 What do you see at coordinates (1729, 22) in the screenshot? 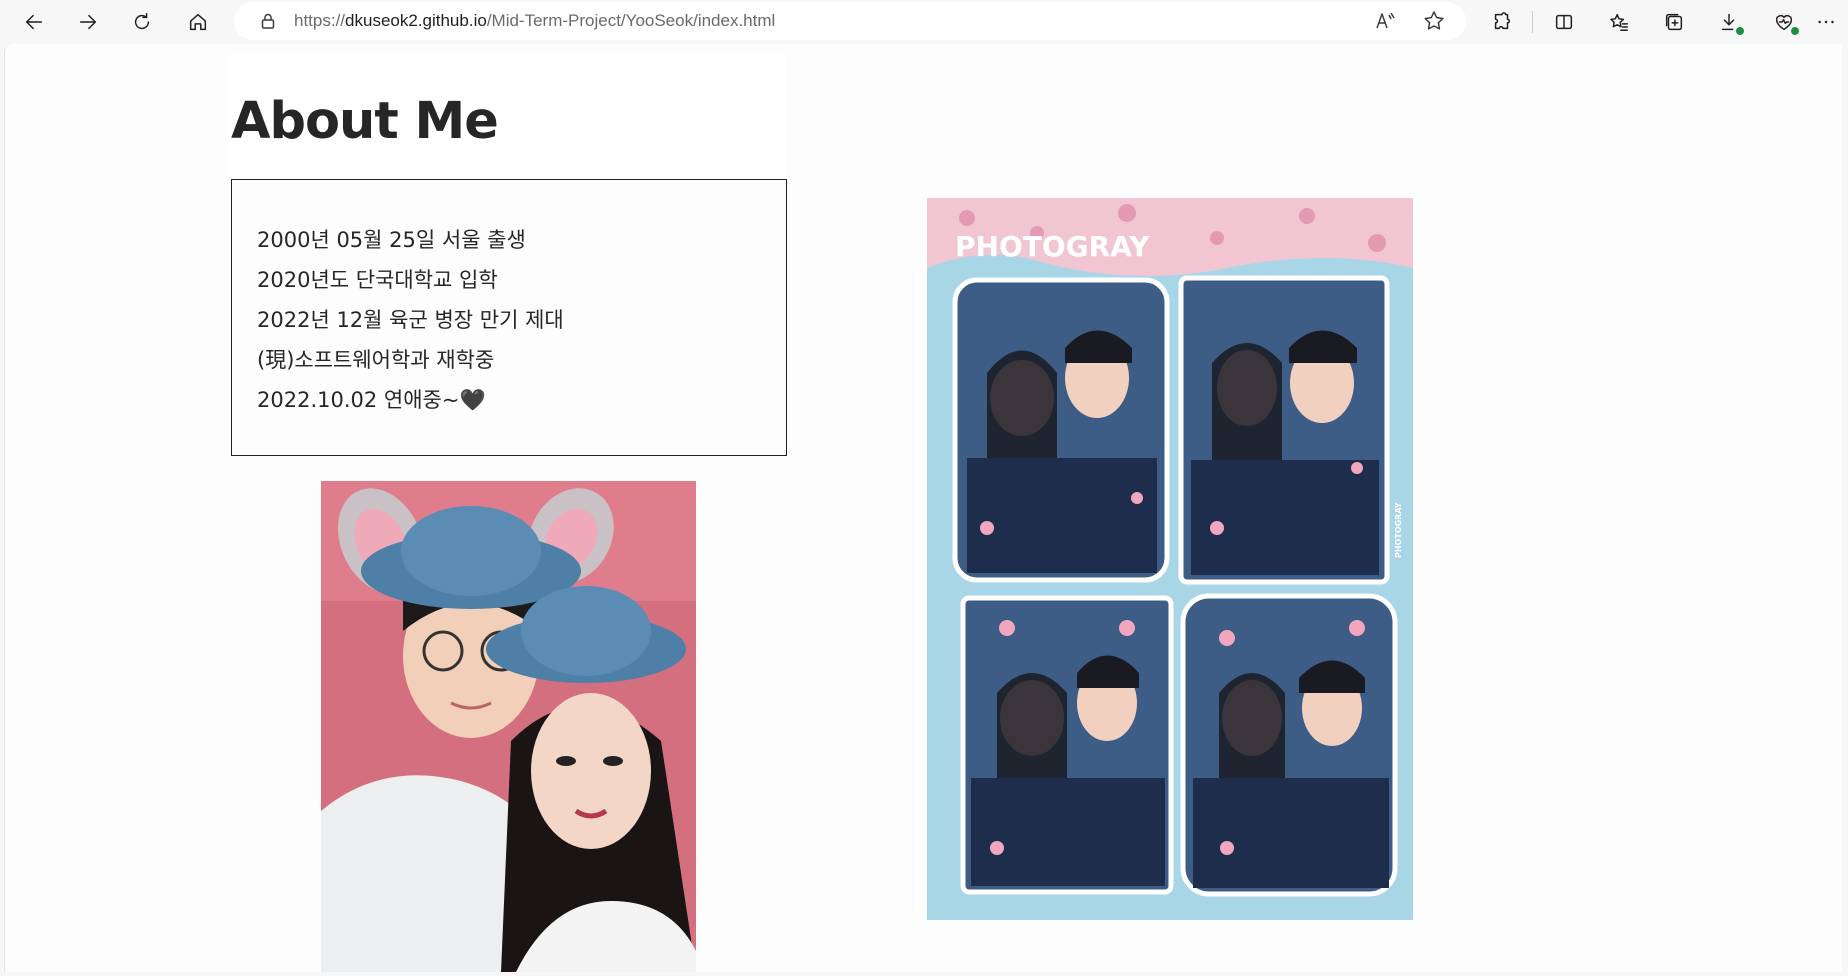
I see `downloads-button` at bounding box center [1729, 22].